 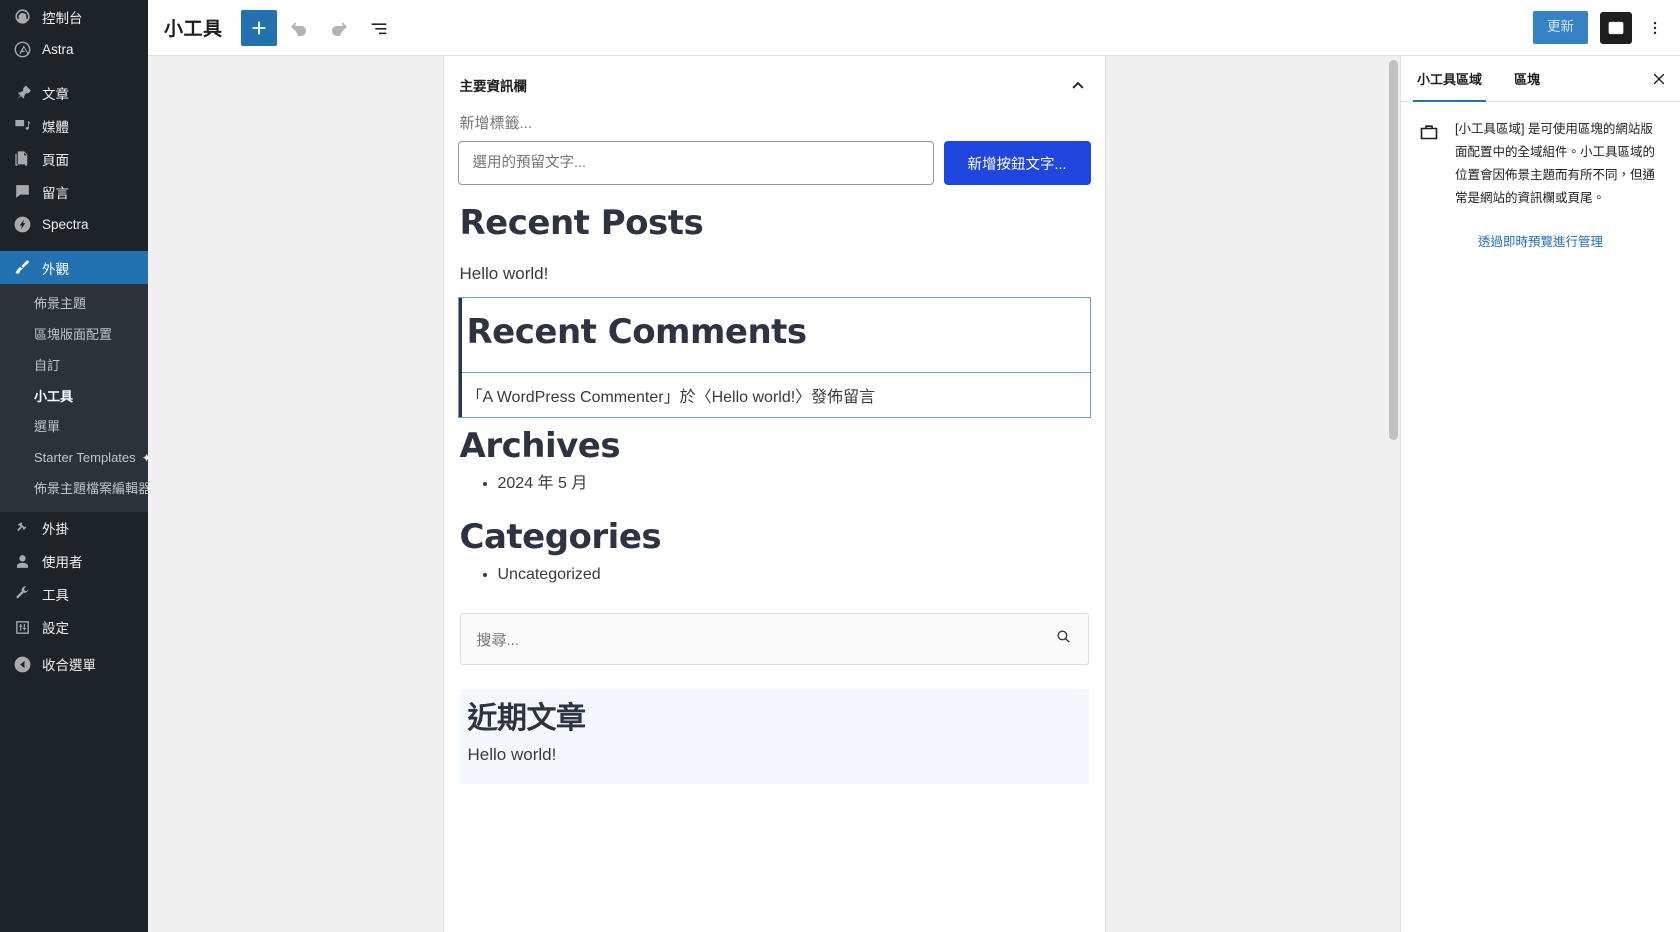 What do you see at coordinates (774, 274) in the screenshot?
I see `recent-posts-item: Hello world!` at bounding box center [774, 274].